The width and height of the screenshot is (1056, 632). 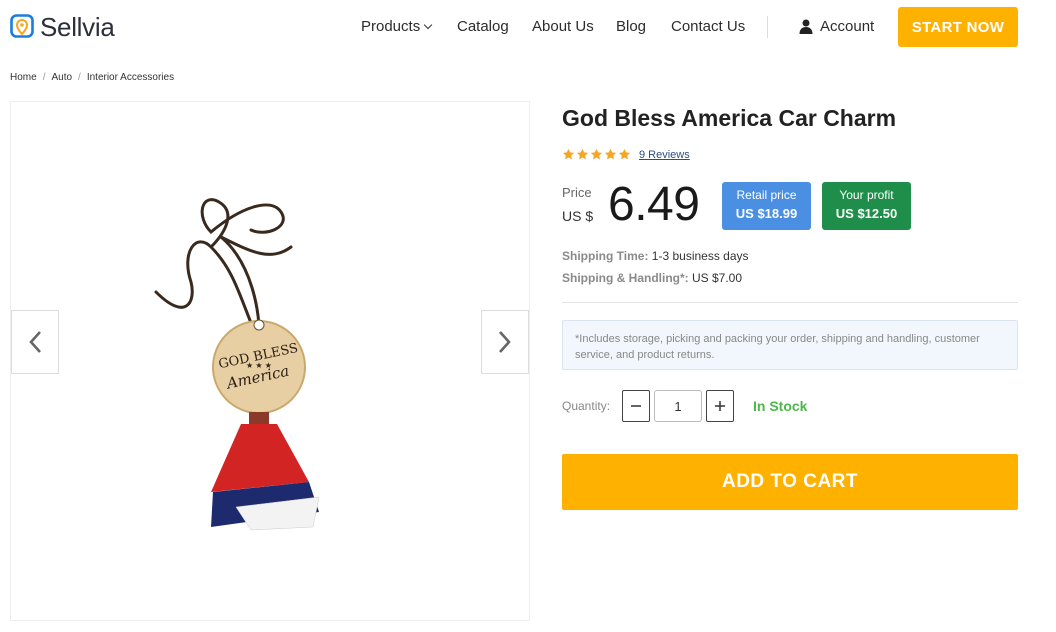 What do you see at coordinates (958, 27) in the screenshot?
I see `start-now-button: START NOW` at bounding box center [958, 27].